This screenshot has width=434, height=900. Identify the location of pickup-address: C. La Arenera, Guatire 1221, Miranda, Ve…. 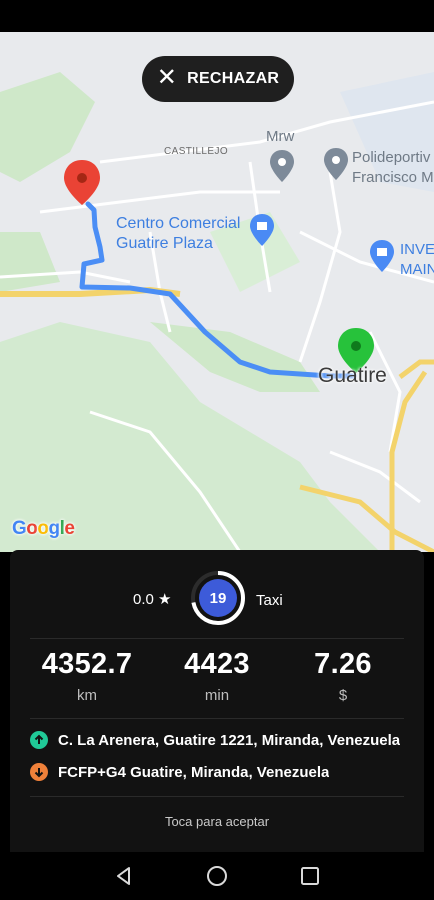
(220, 740).